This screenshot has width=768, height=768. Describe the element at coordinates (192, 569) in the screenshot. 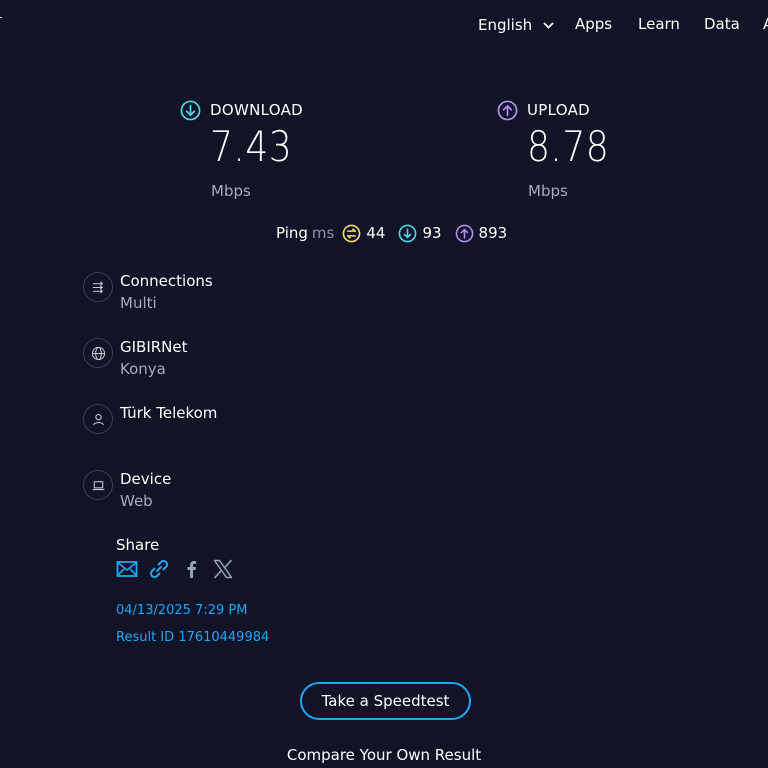

I see `facebook-share-icon` at that location.